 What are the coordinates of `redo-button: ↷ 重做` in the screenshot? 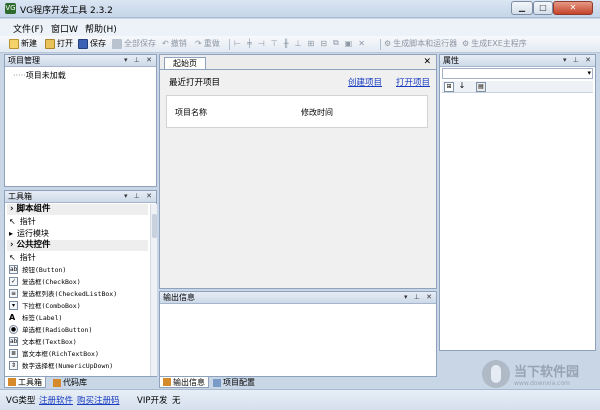 It's located at (207, 43).